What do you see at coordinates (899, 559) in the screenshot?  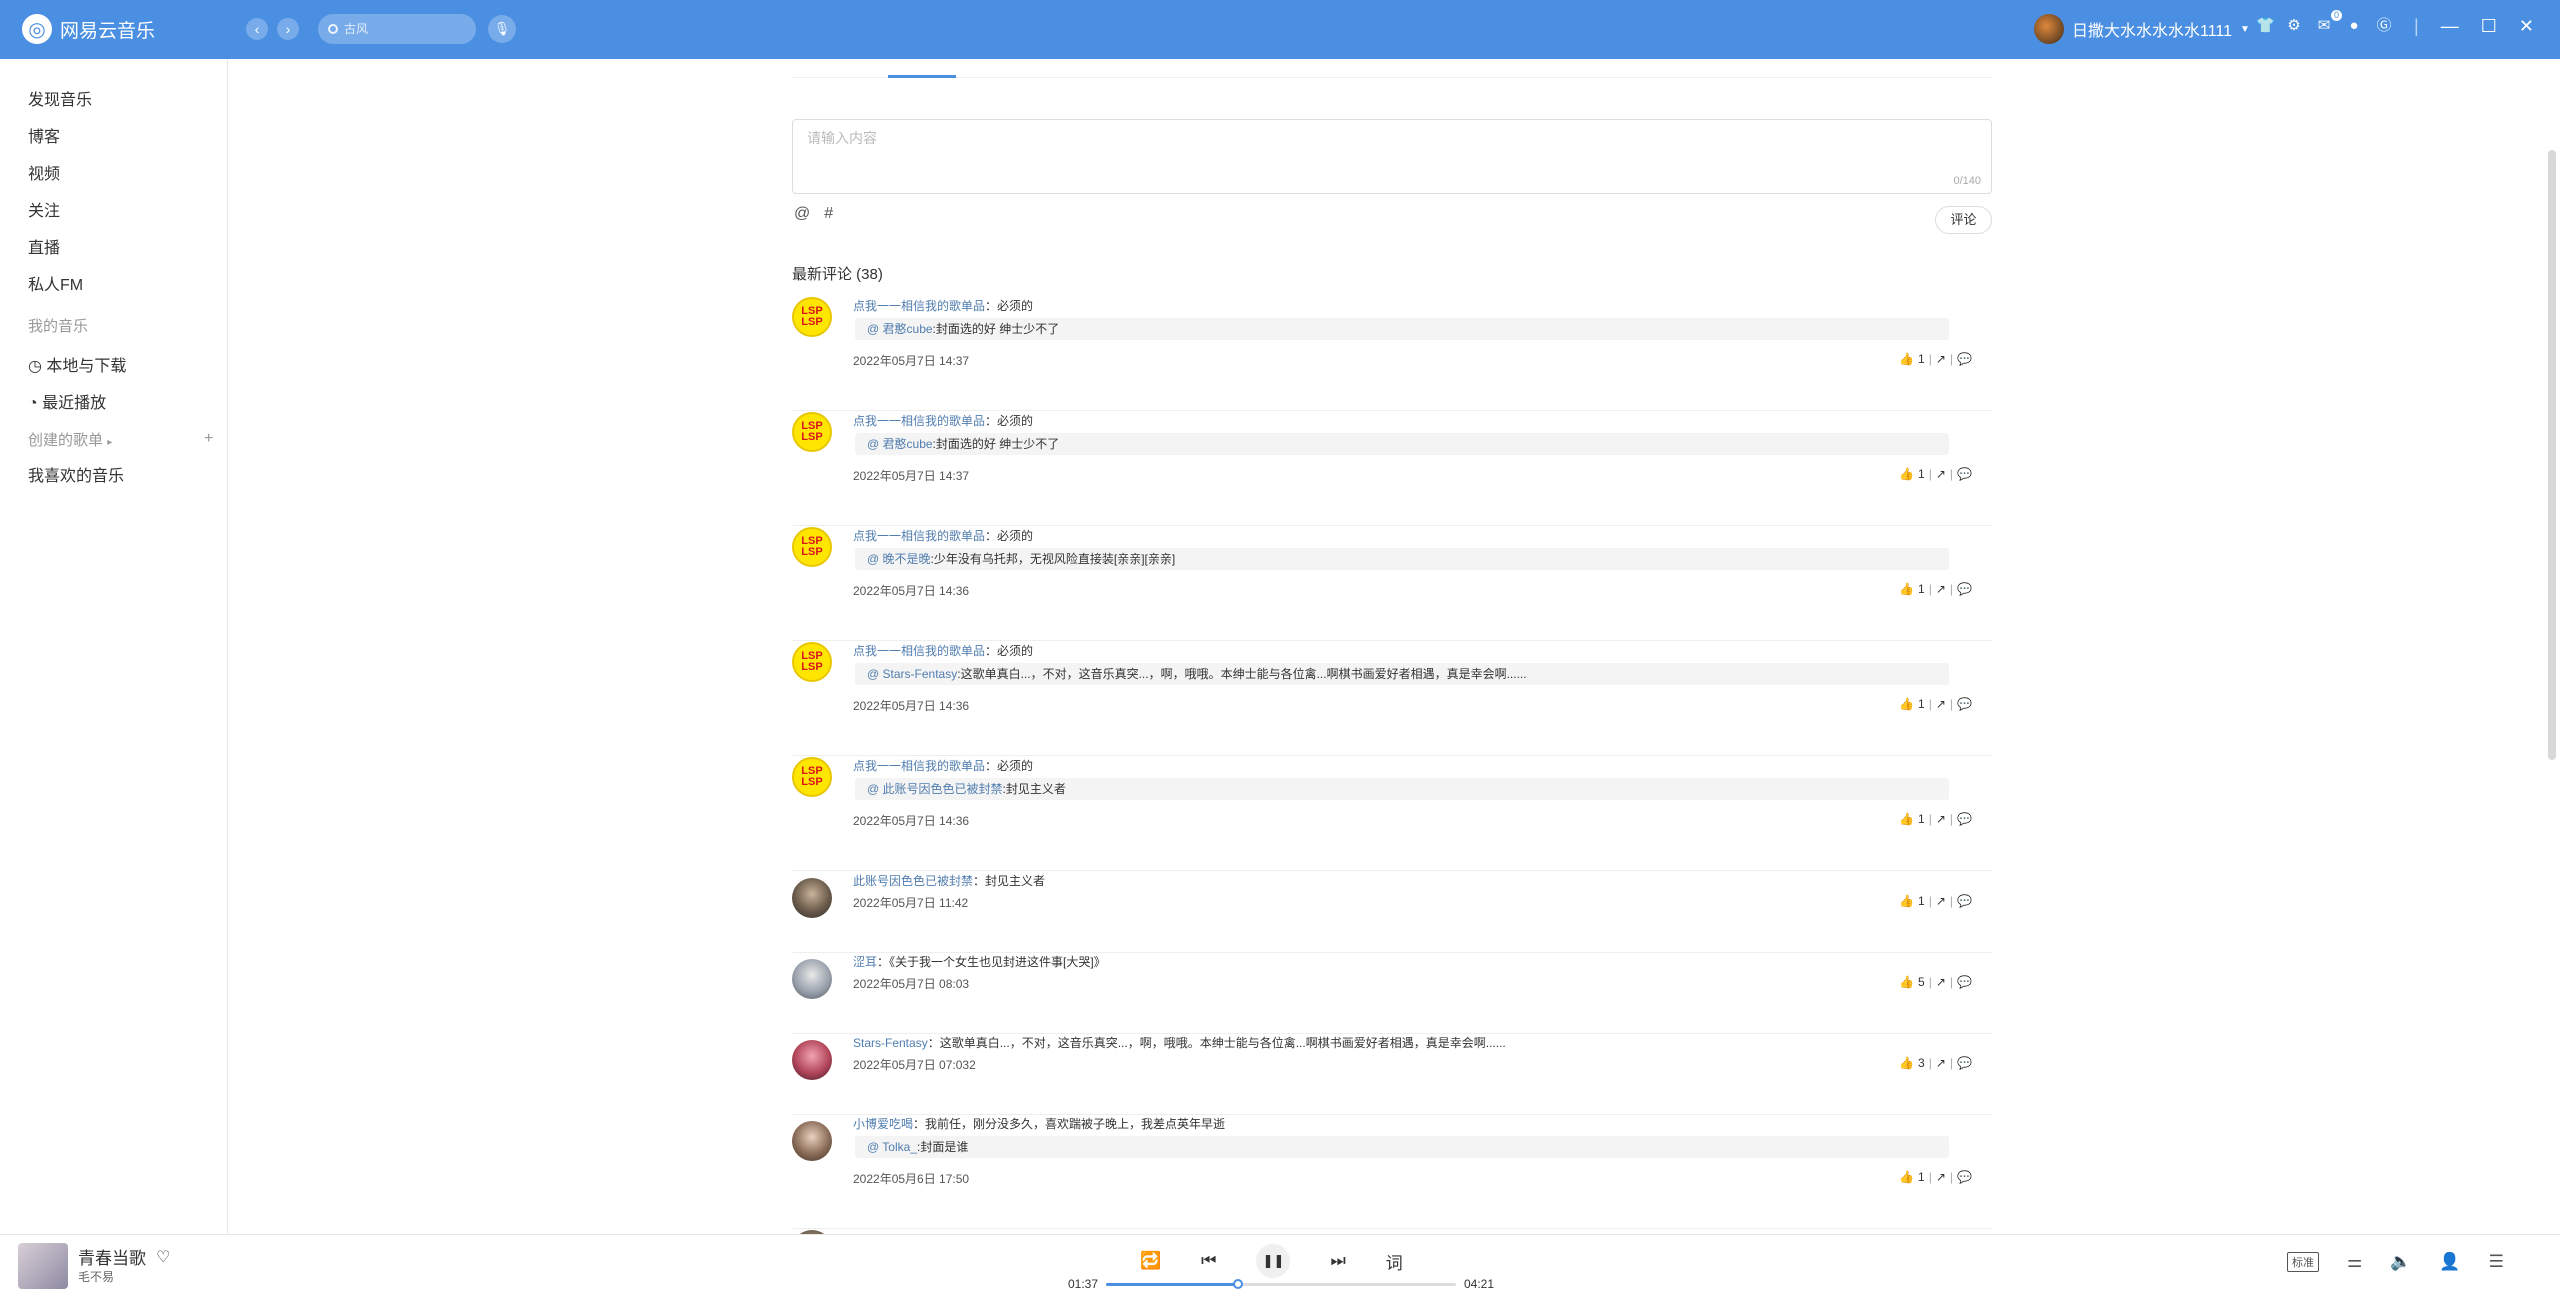 I see `reply-username: @ 晚不是晚` at bounding box center [899, 559].